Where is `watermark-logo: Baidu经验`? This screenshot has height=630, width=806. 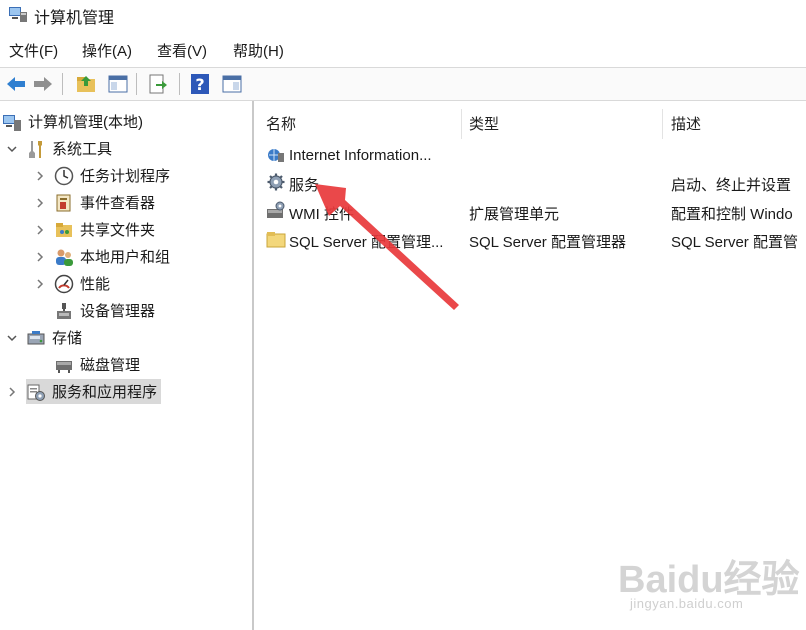
watermark-logo: Baidu经验 is located at coordinates (709, 580).